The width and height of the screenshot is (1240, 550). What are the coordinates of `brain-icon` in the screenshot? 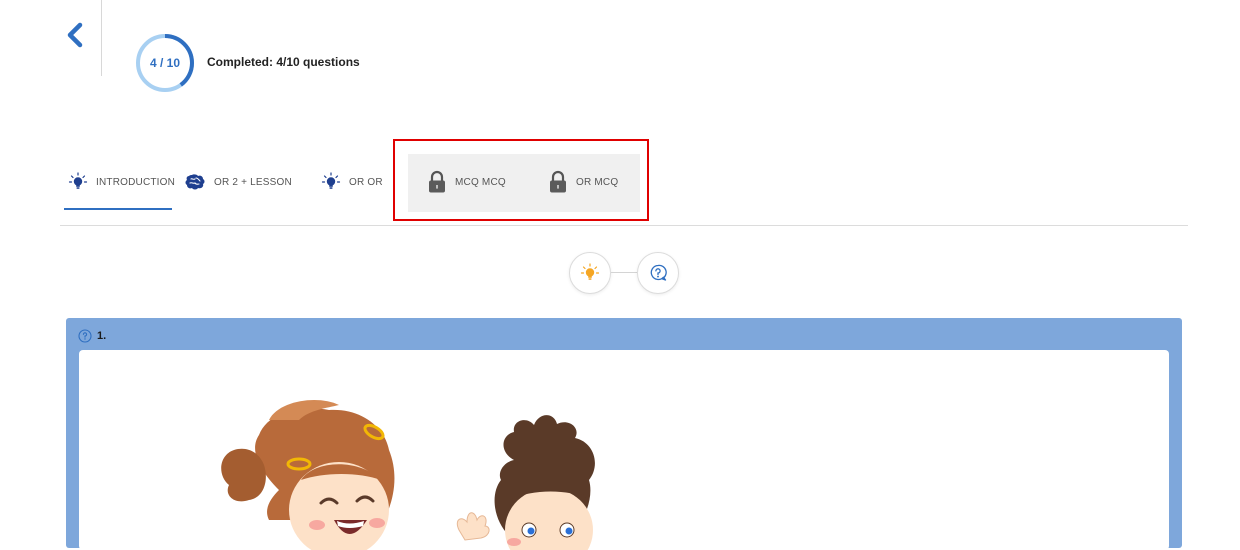 It's located at (195, 182).